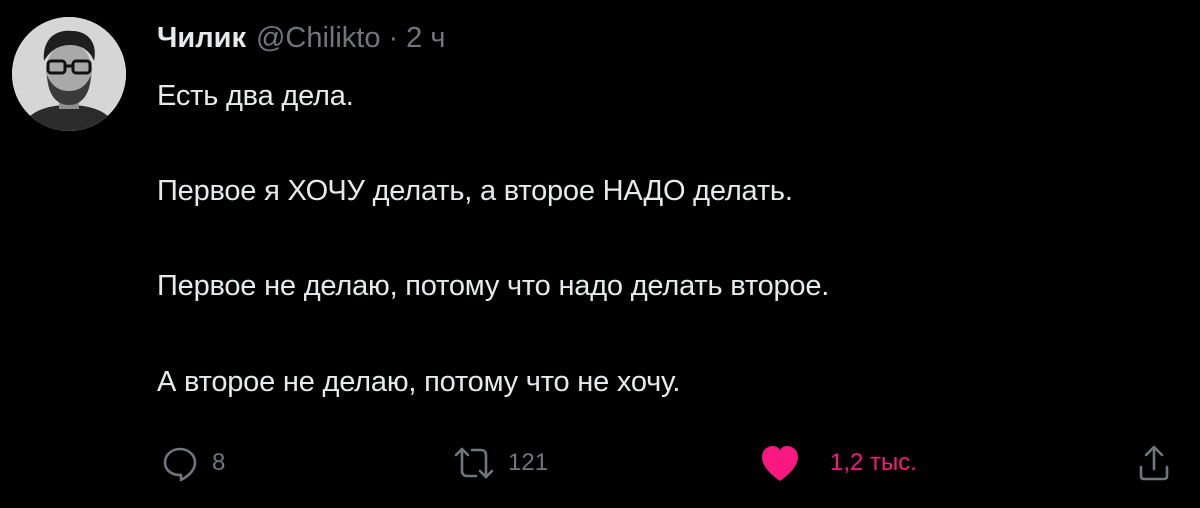 Image resolution: width=1200 pixels, height=508 pixels. I want to click on share-icon, so click(1154, 463).